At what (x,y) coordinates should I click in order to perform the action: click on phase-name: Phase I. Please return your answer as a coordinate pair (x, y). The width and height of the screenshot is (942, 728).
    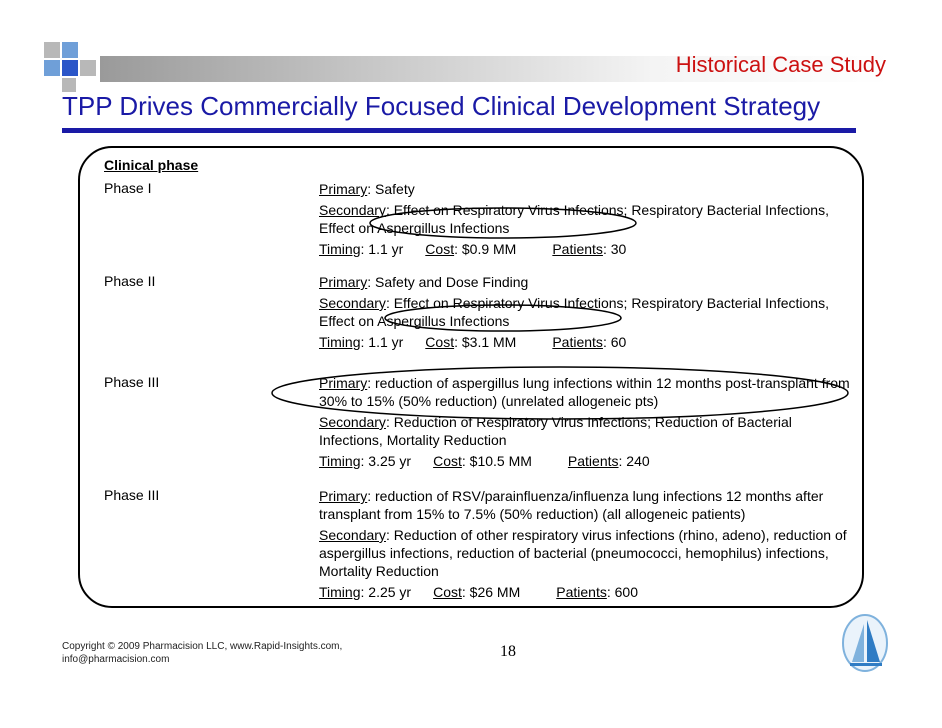
    Looking at the image, I should click on (128, 188).